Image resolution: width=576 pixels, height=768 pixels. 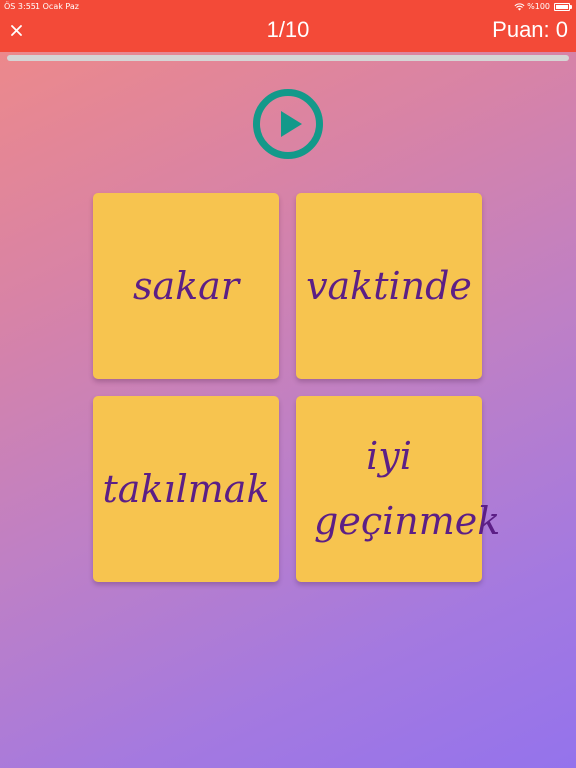 I want to click on wifi-icon, so click(x=519, y=6).